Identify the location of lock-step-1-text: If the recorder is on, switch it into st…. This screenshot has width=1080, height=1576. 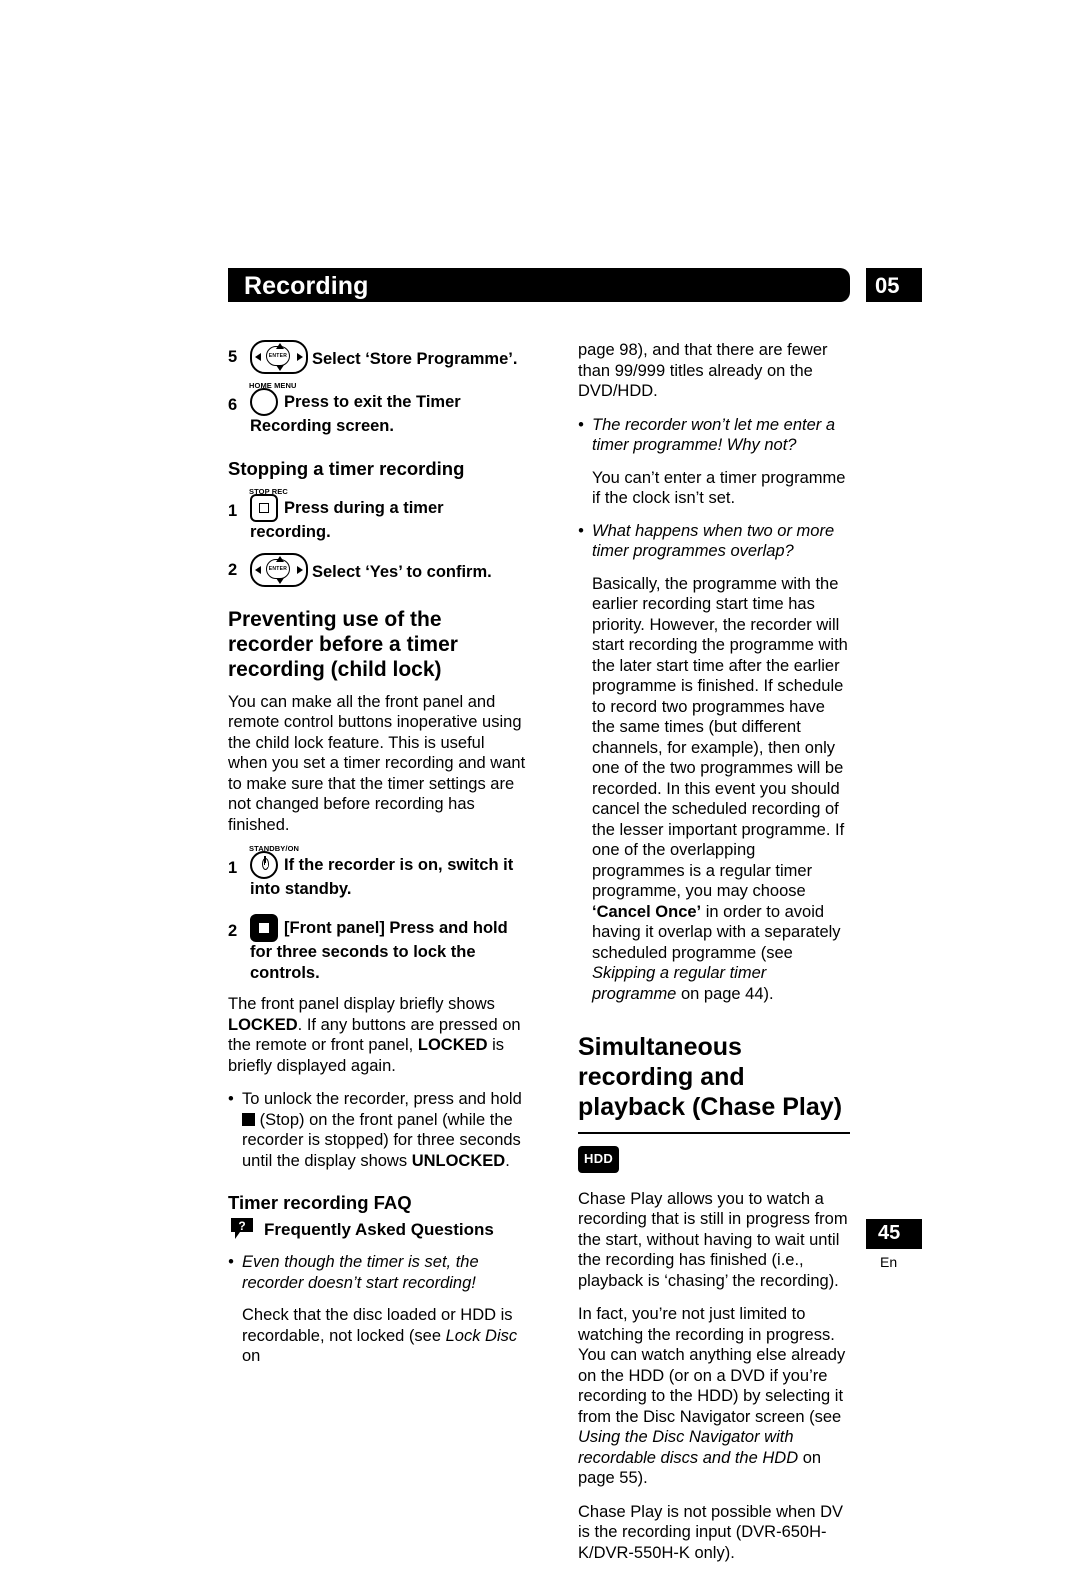
(382, 877).